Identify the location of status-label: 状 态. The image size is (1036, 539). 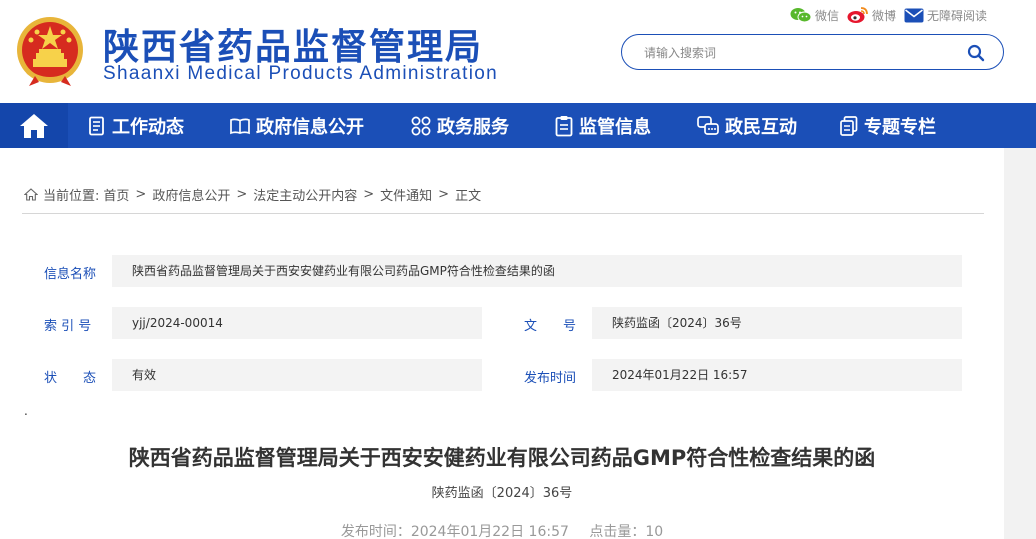
(70, 378).